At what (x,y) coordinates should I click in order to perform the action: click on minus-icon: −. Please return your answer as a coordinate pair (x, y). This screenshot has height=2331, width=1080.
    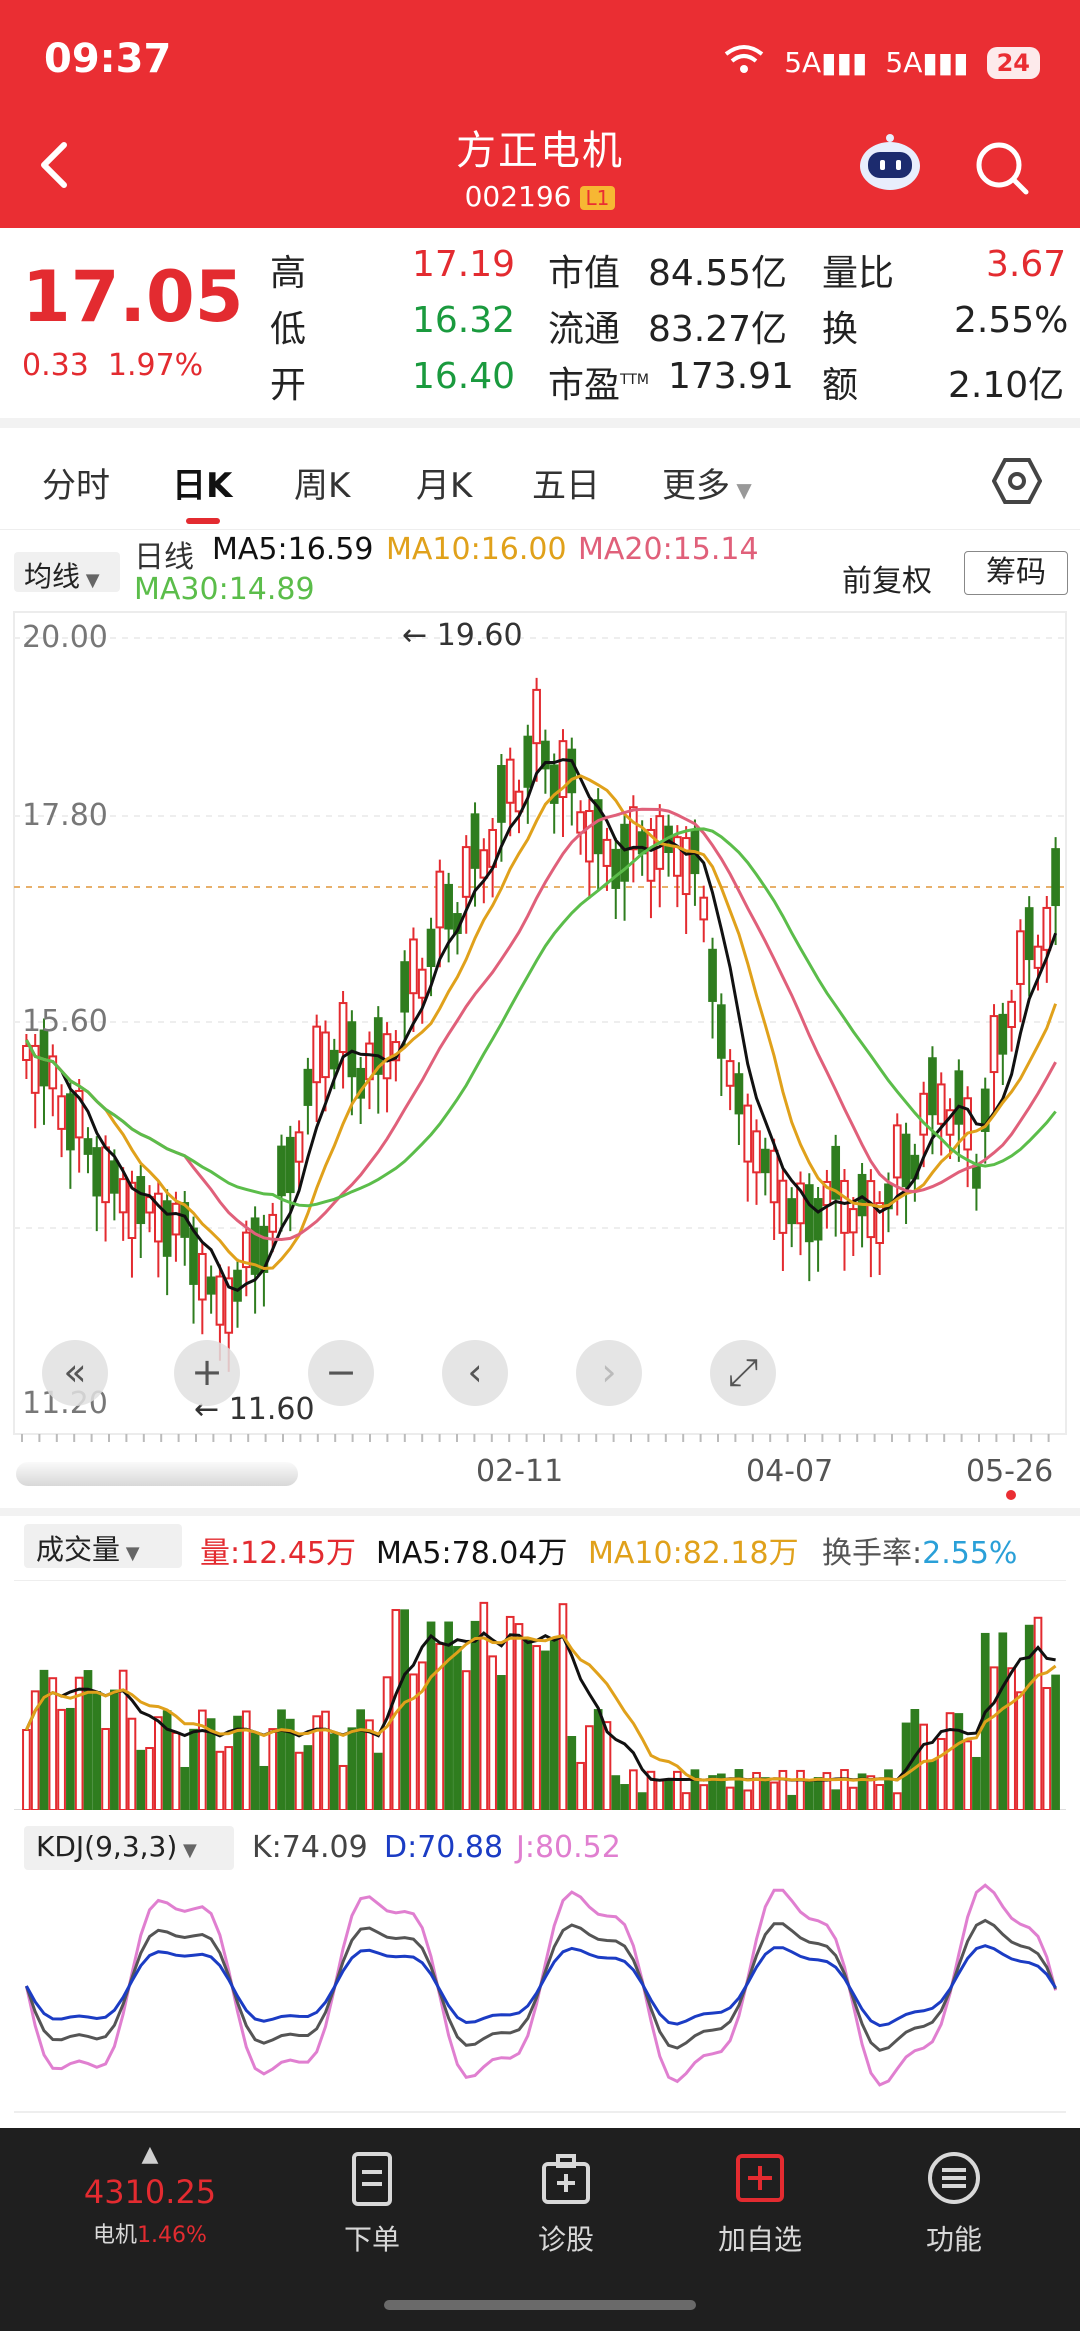
    Looking at the image, I should click on (341, 1373).